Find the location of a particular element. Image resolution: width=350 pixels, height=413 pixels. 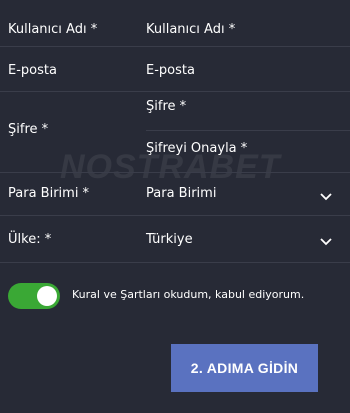

email-input: E-posta is located at coordinates (170, 70).